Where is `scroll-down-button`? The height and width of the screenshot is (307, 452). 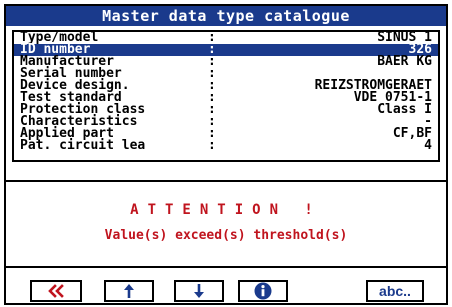
scroll-down-button is located at coordinates (199, 291).